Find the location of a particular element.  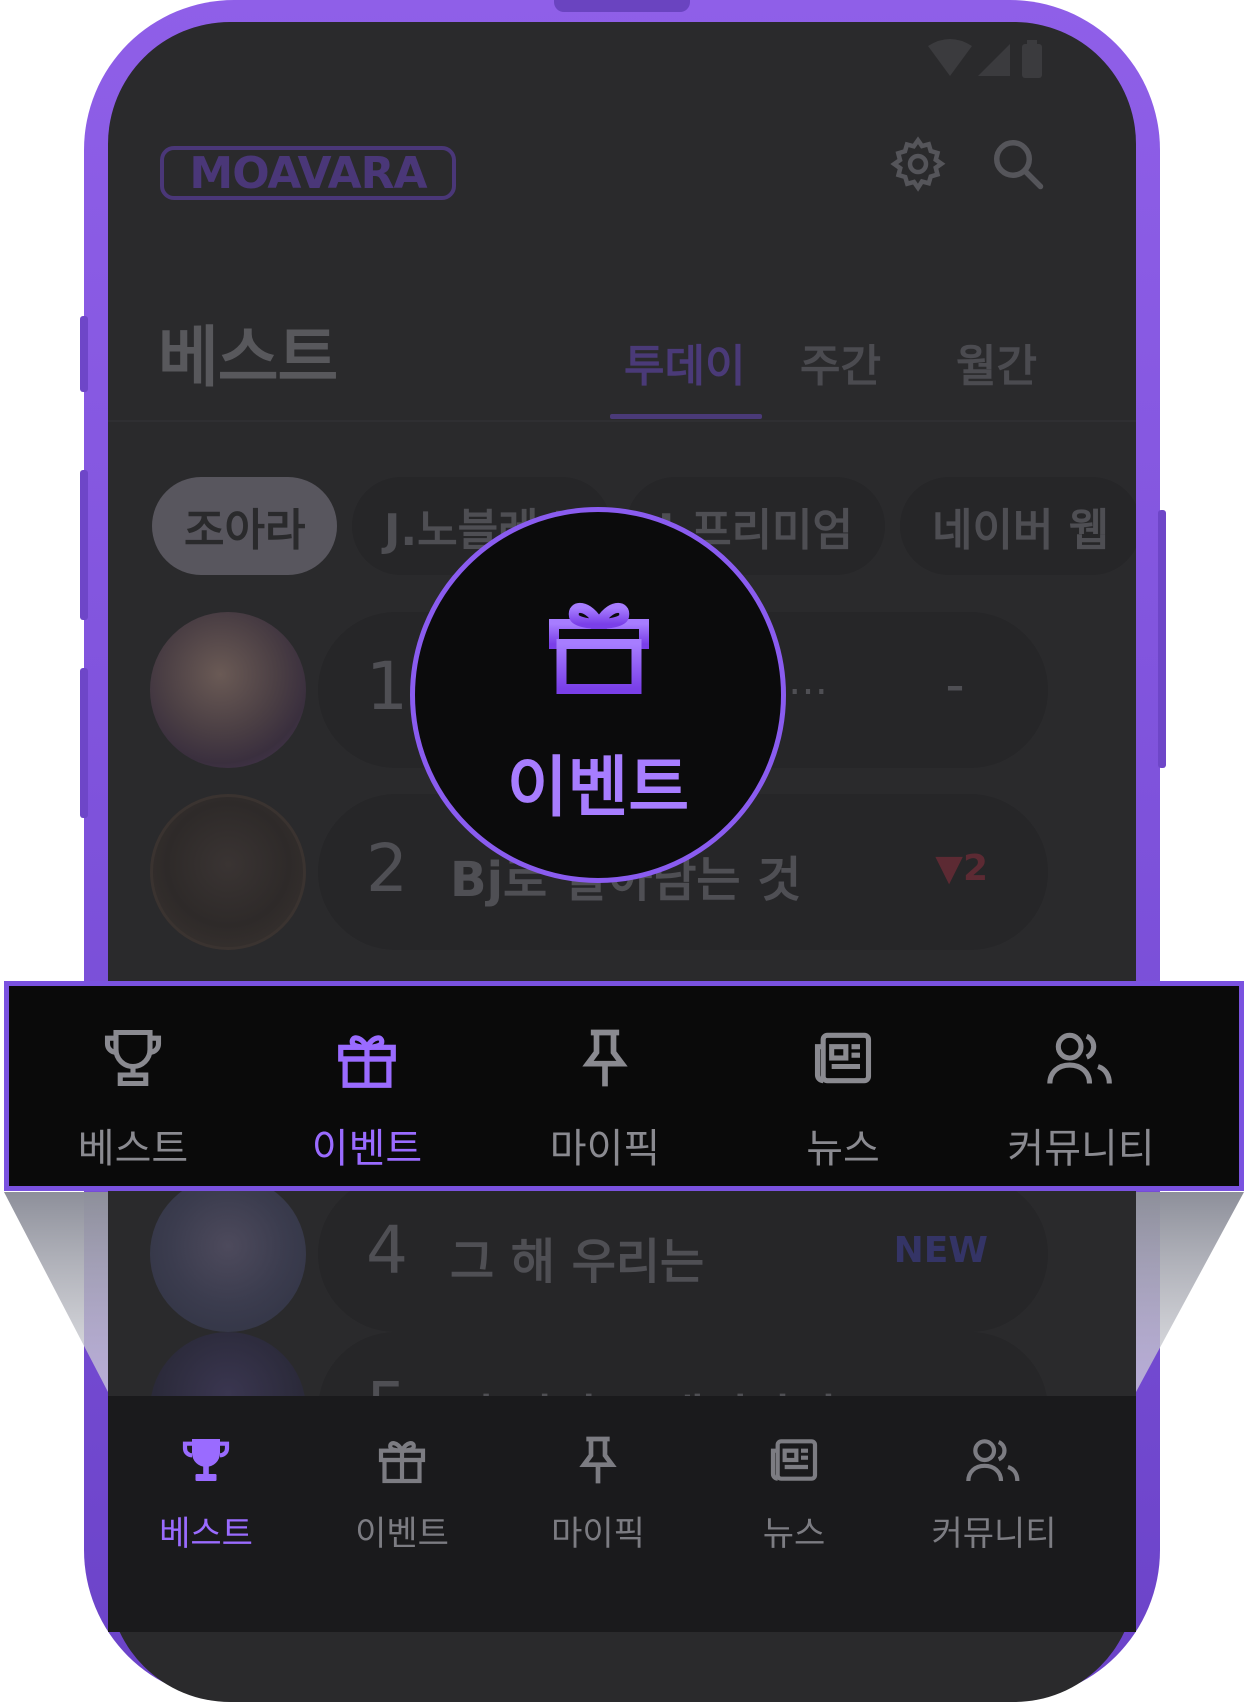

zoom-nav-item-community: 커뮤니티 is located at coordinates (1081, 1086).